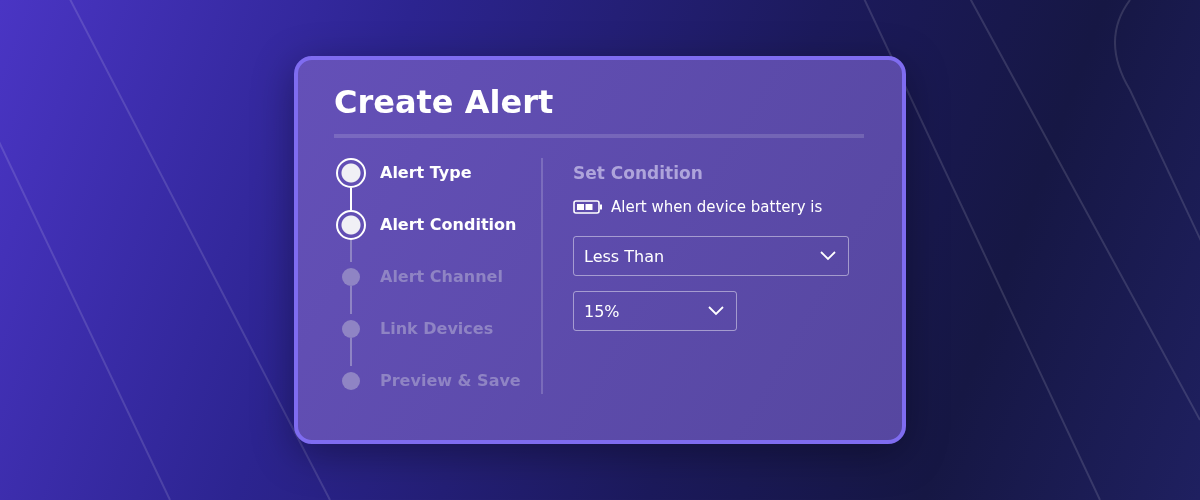  Describe the element at coordinates (655, 311) in the screenshot. I see `threshold-dropdown: 15%` at that location.